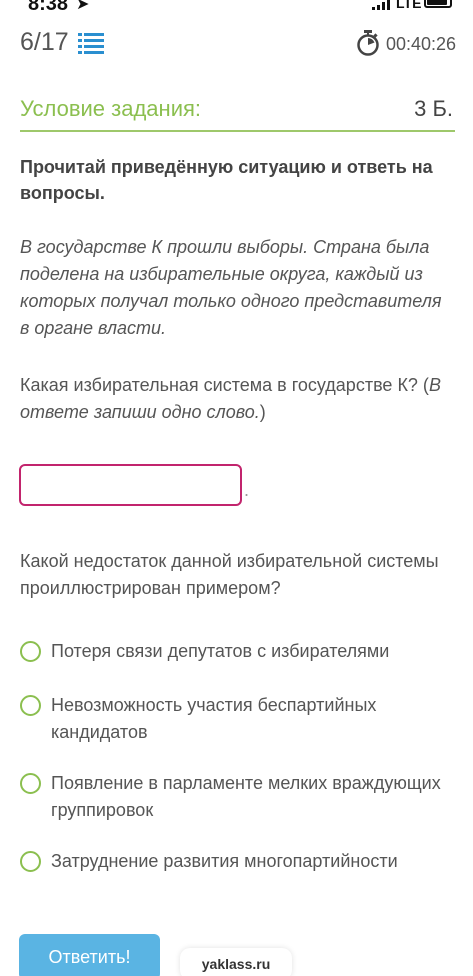 This screenshot has width=473, height=976. What do you see at coordinates (236, 44) in the screenshot?
I see `task-topbar: 6/17 00:40:26` at bounding box center [236, 44].